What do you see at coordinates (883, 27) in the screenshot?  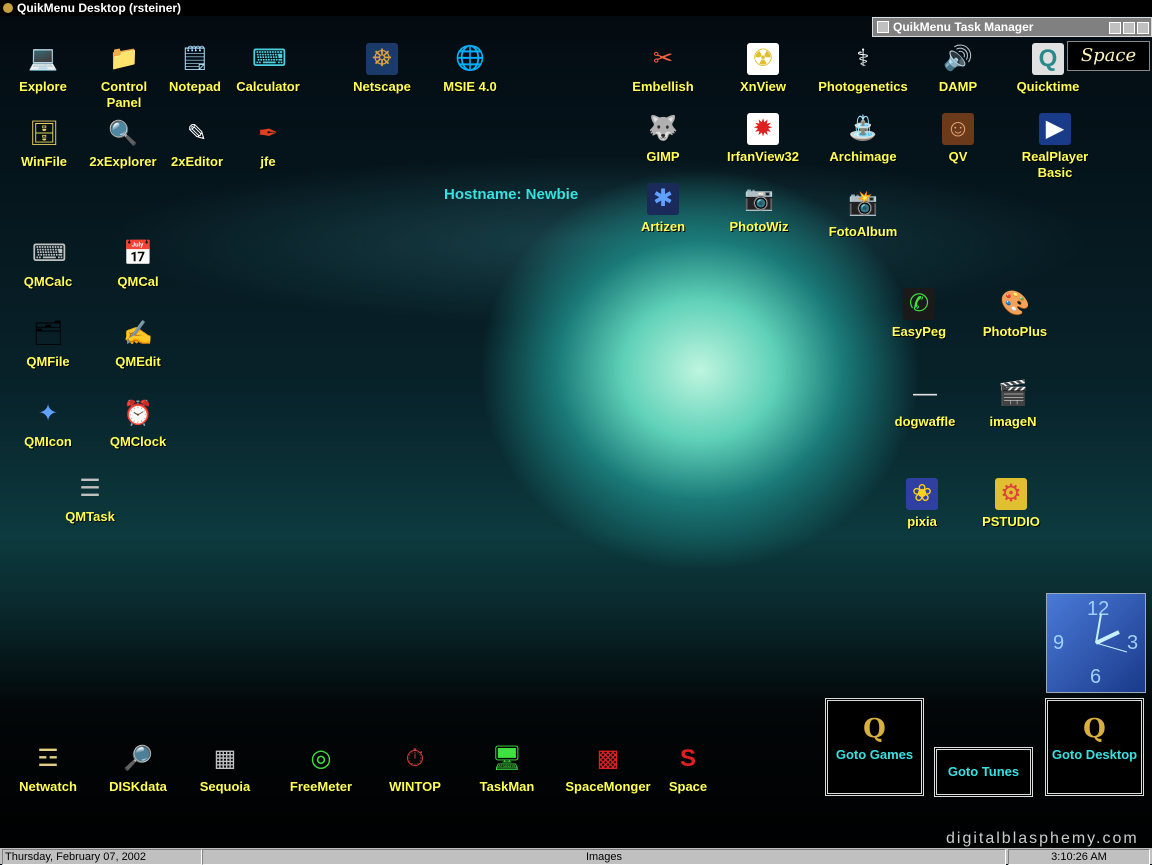 I see `system-menu-icon` at bounding box center [883, 27].